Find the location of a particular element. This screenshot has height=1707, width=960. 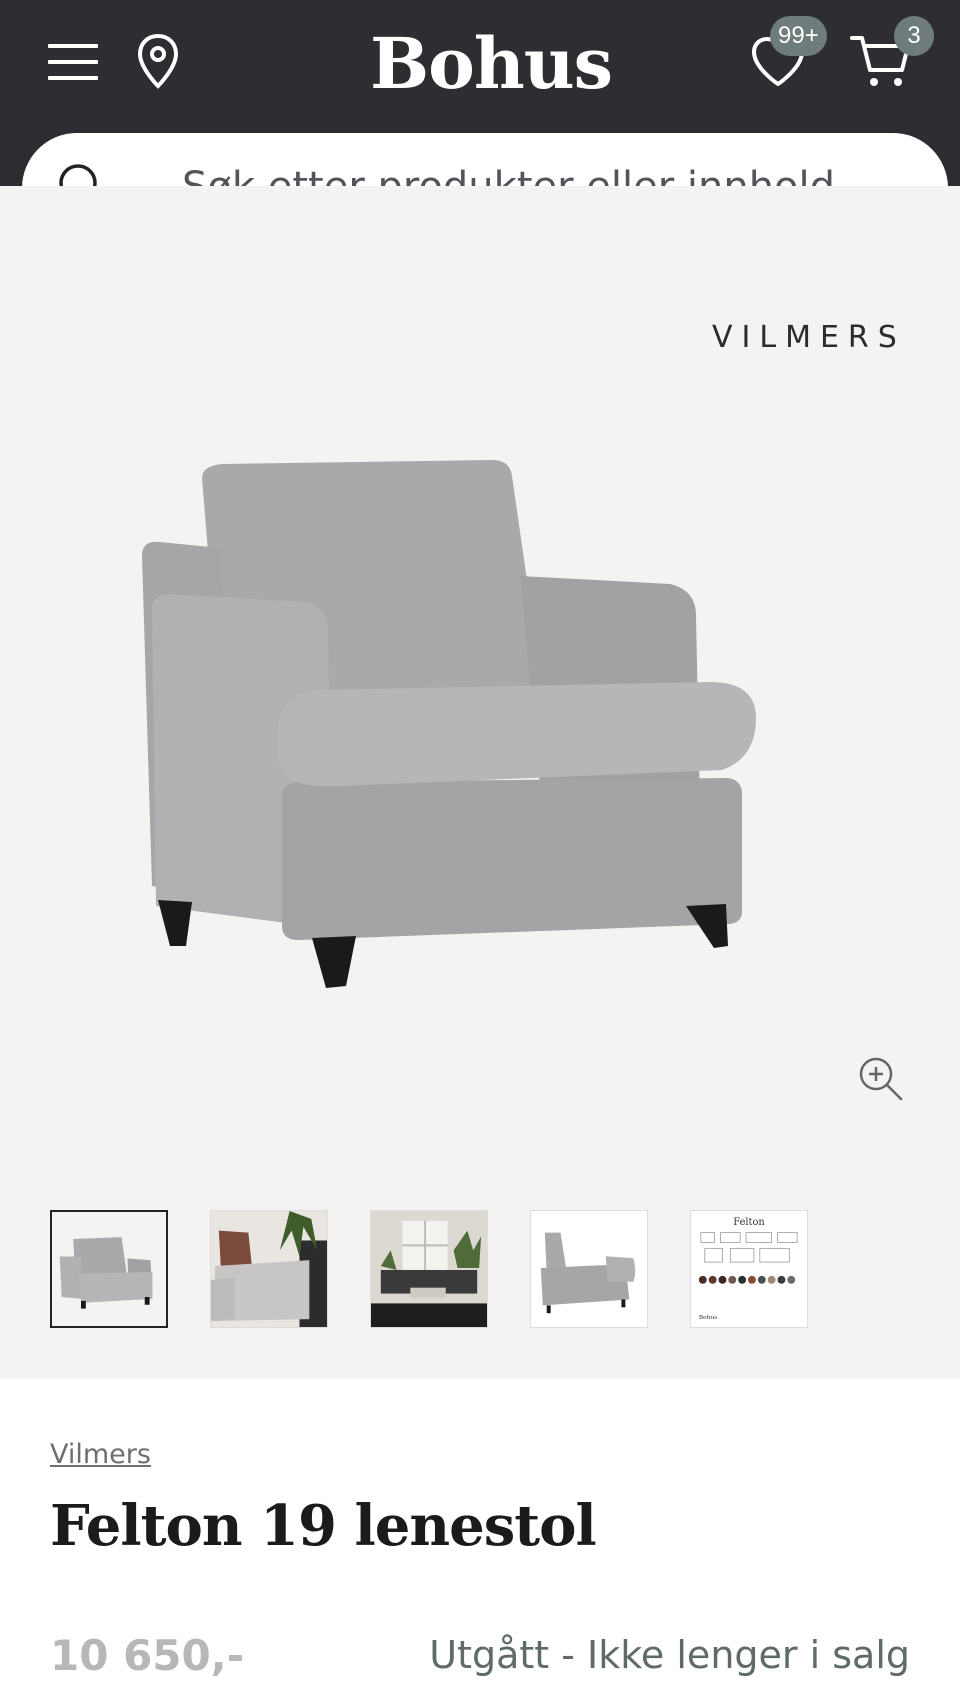

brand-link: Vilmers is located at coordinates (100, 1454).